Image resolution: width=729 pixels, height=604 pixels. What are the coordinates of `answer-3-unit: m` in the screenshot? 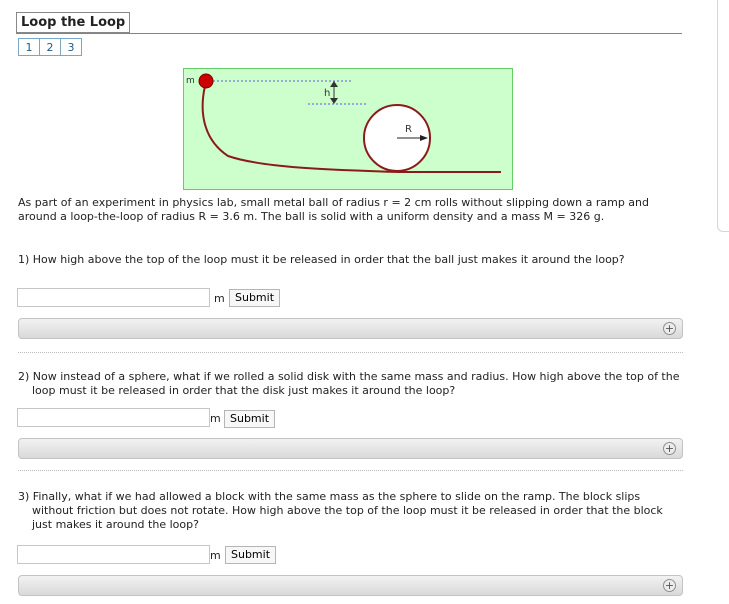 It's located at (215, 555).